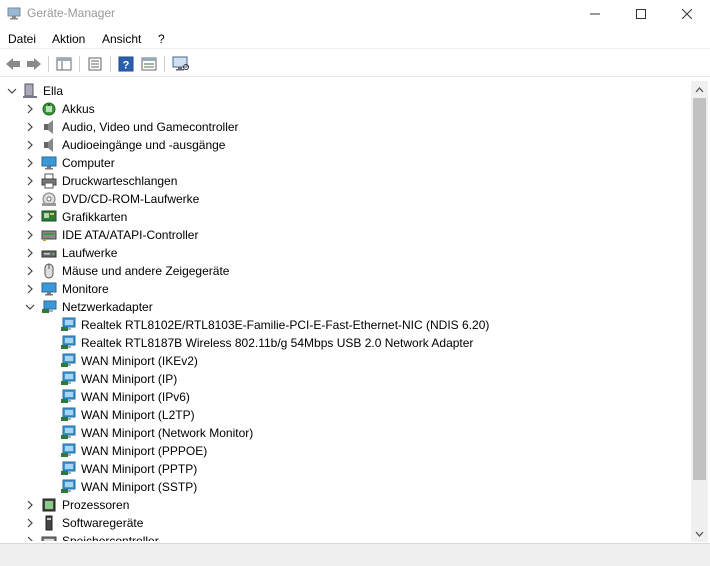 This screenshot has height=566, width=710. I want to click on tree-item-label: WAN Miniport (PPPOE), so click(144, 451).